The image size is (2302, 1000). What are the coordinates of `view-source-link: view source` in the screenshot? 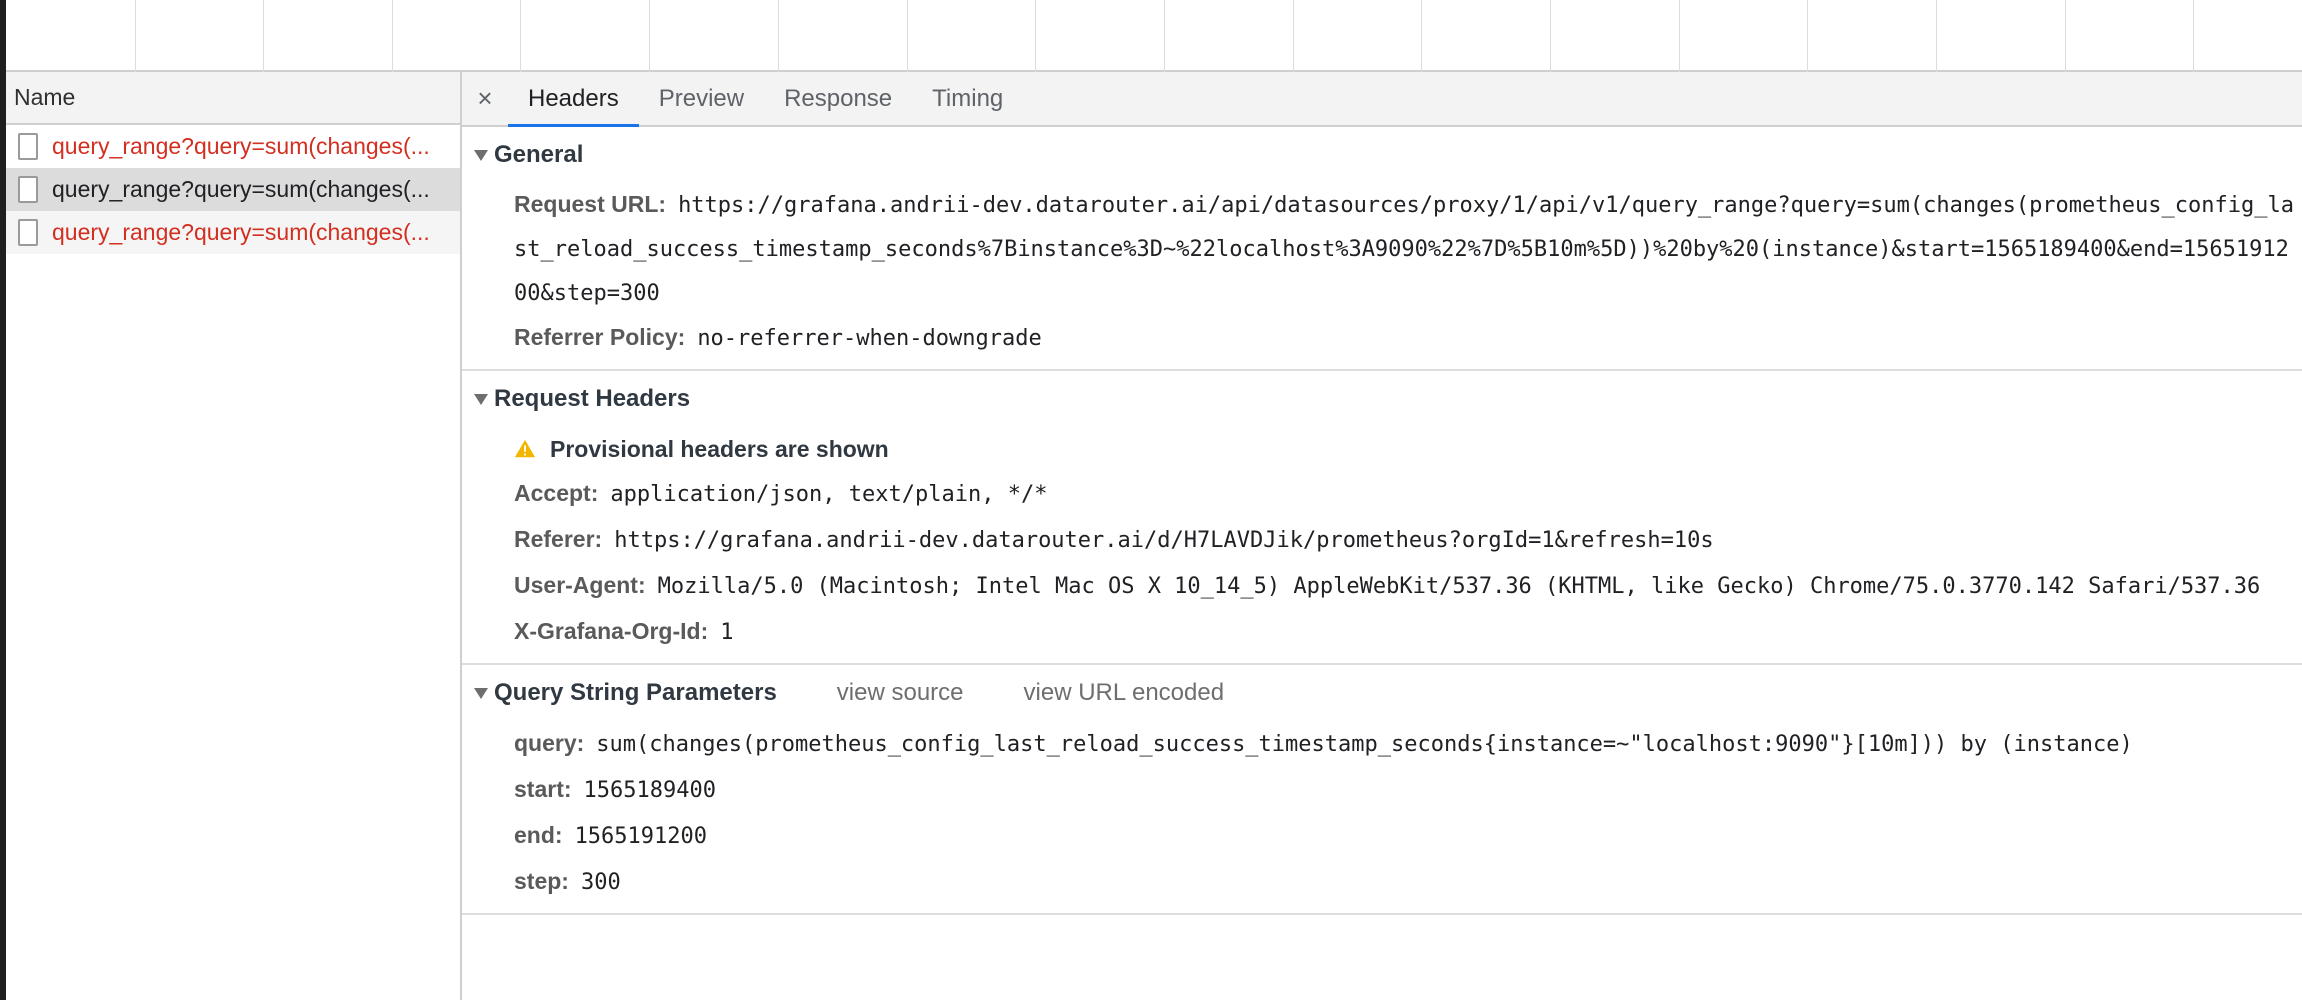 It's located at (900, 693).